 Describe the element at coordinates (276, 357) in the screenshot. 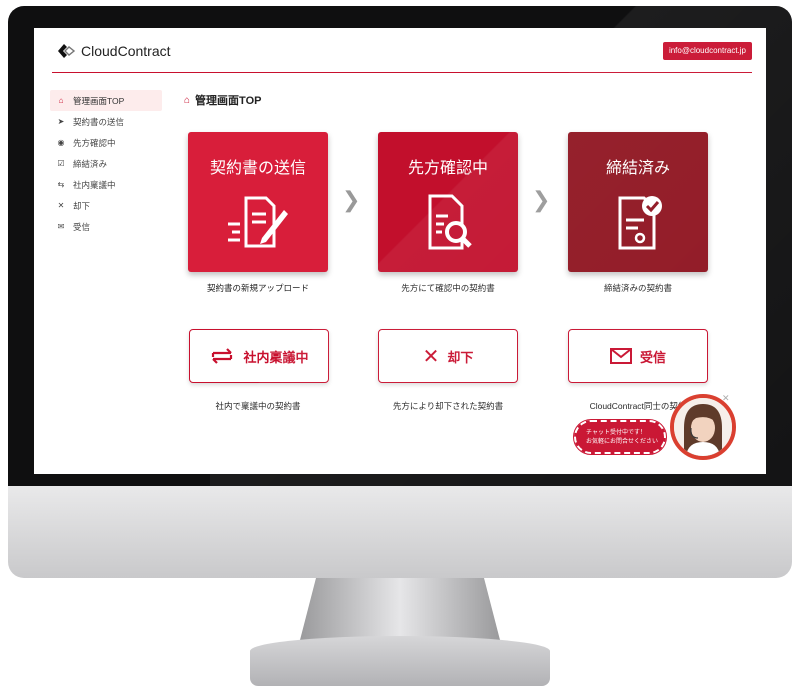

I see `button-label: 社内稟議中` at that location.